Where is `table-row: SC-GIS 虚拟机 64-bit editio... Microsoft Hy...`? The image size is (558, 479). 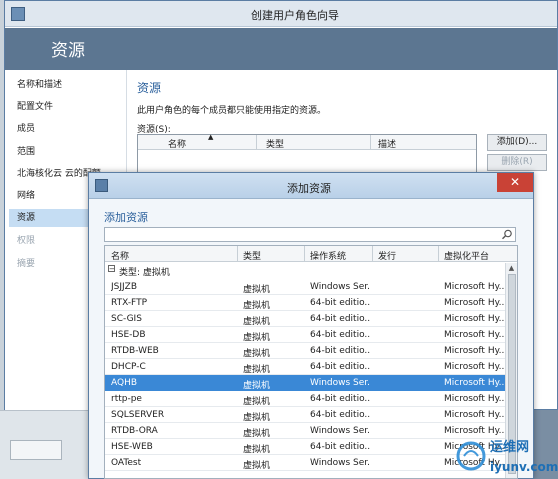
table-row: SC-GIS 虚拟机 64-bit editio... Microsoft Hy... is located at coordinates (305, 319).